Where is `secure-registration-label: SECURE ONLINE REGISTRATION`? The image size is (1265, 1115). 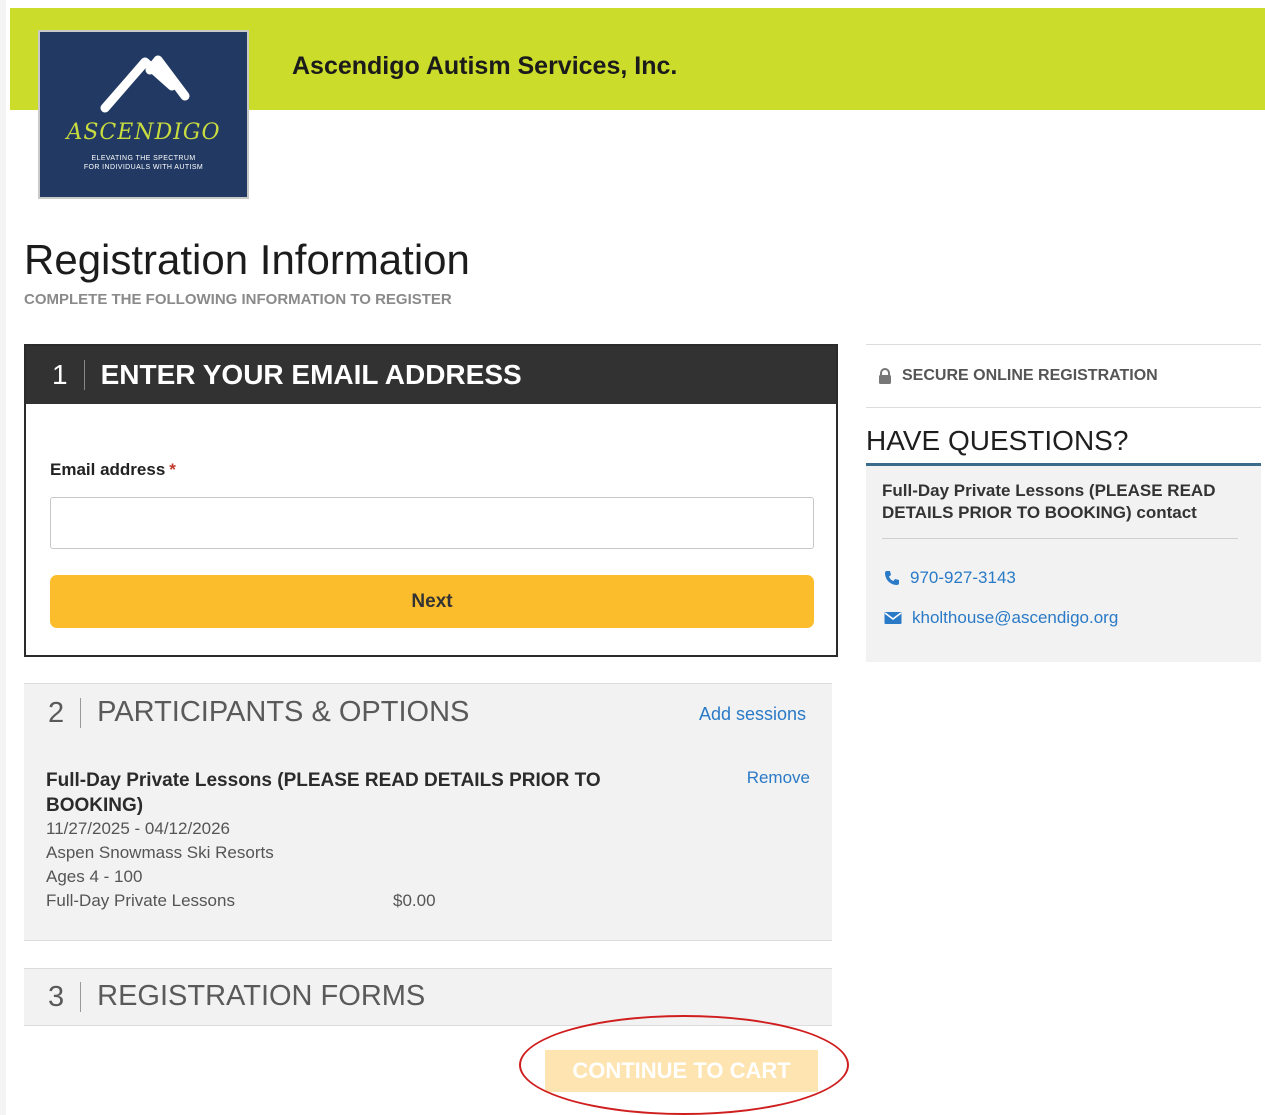 secure-registration-label: SECURE ONLINE REGISTRATION is located at coordinates (1030, 375).